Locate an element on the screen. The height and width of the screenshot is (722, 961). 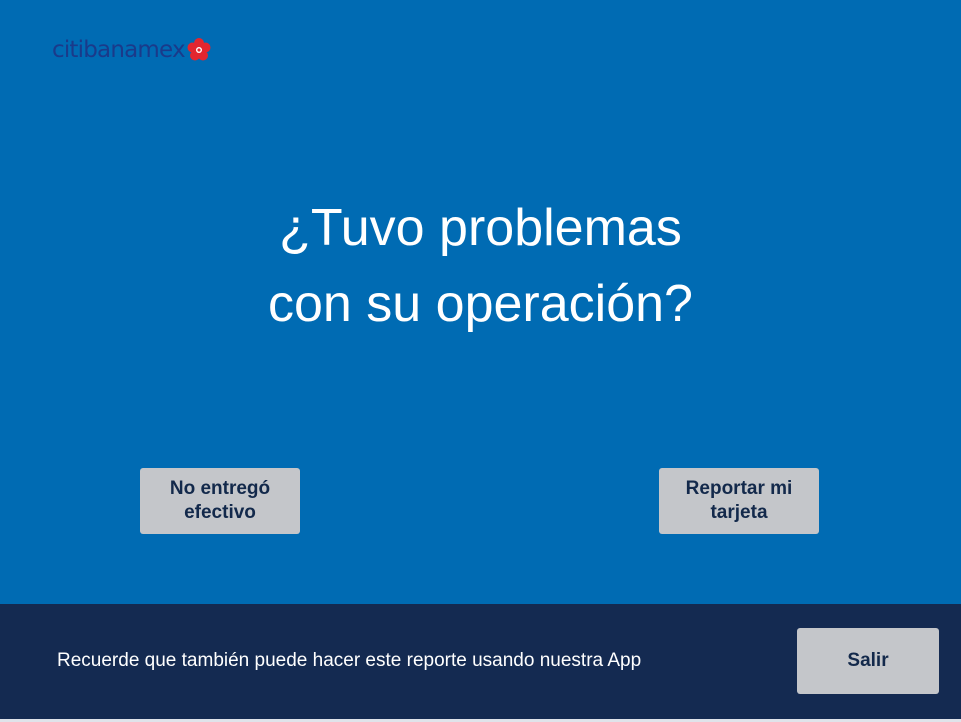
report-card-button: Reportar mi tarjeta is located at coordinates (739, 501).